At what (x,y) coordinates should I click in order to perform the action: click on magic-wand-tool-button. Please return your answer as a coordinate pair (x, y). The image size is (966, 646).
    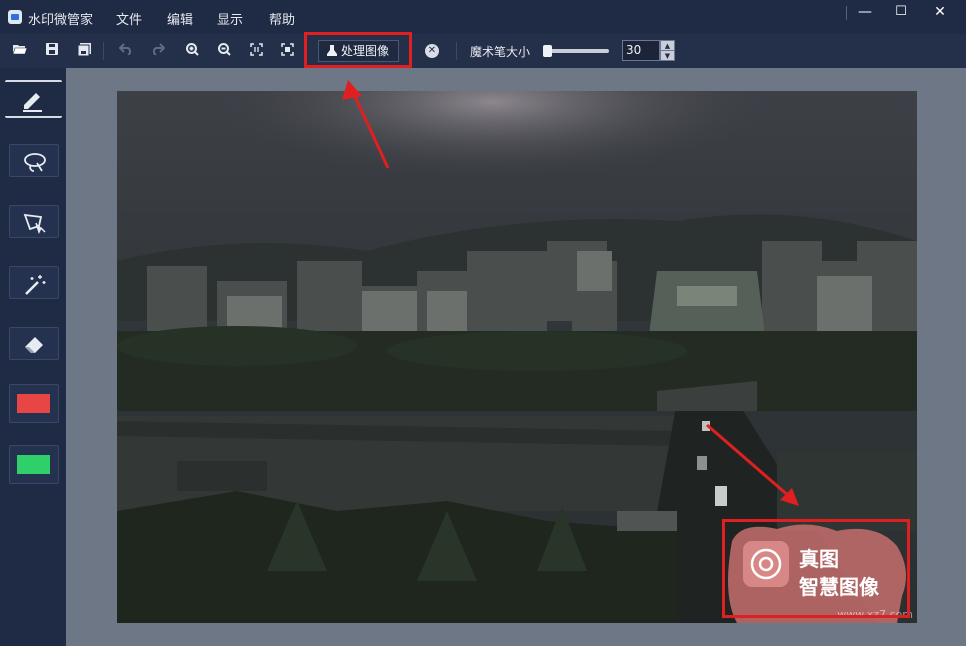
    Looking at the image, I should click on (34, 282).